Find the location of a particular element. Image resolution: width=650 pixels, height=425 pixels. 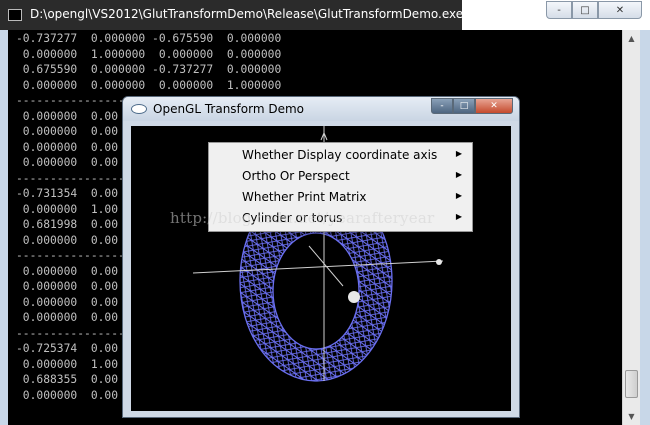

console-scrollbar: ▲ ▼ is located at coordinates (631, 227).